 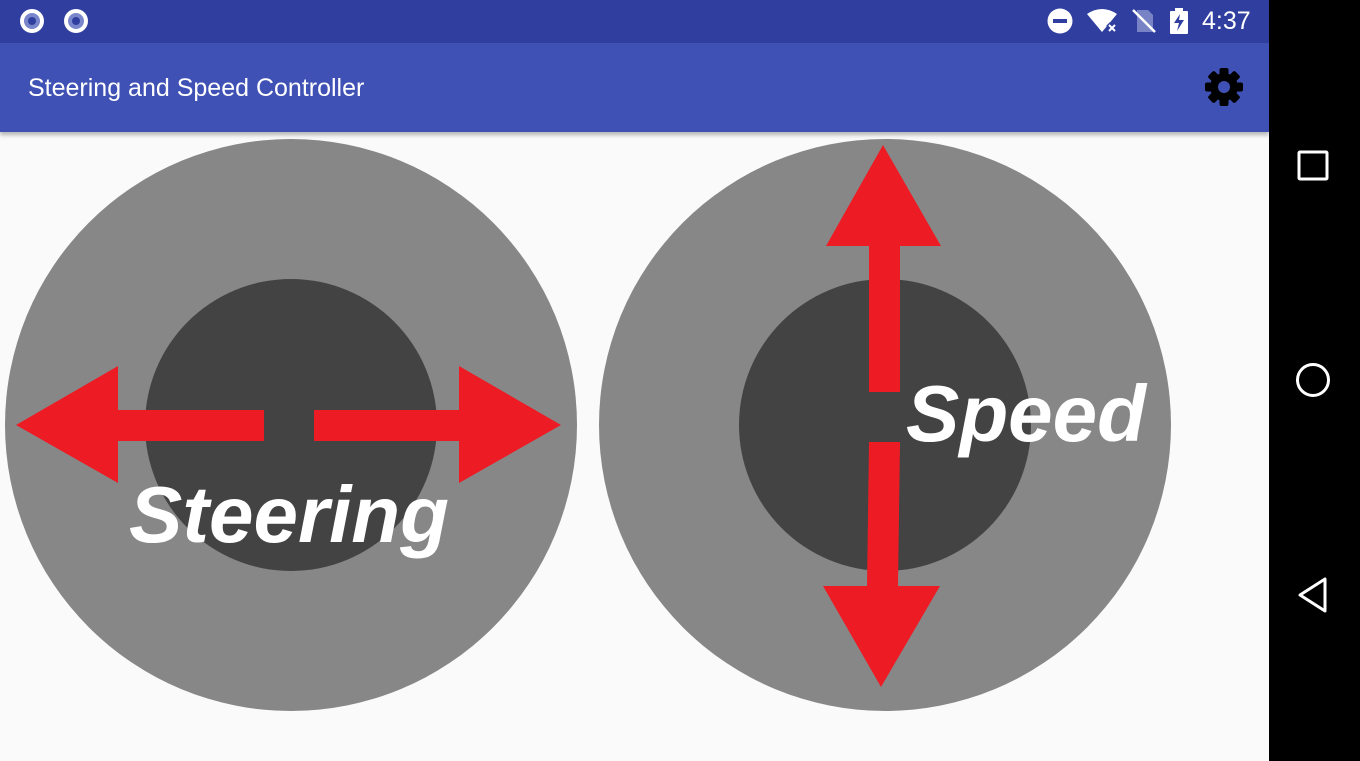 I want to click on speed-label: Speed, so click(x=1027, y=413).